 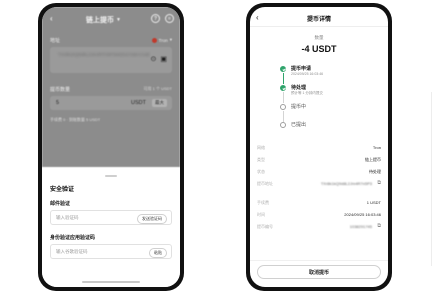 What do you see at coordinates (161, 40) in the screenshot?
I see `network-selector: Tron ▾` at bounding box center [161, 40].